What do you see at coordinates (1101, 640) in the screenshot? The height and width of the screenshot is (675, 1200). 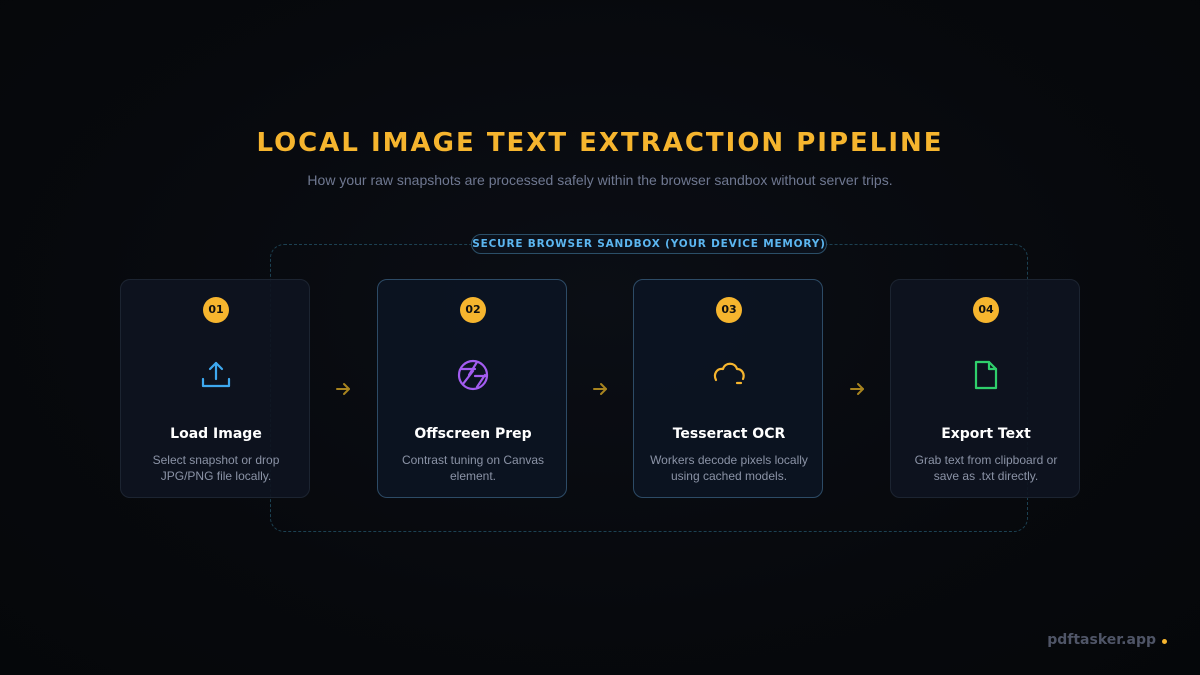 I see `brand-watermark: pdftasker.app` at bounding box center [1101, 640].